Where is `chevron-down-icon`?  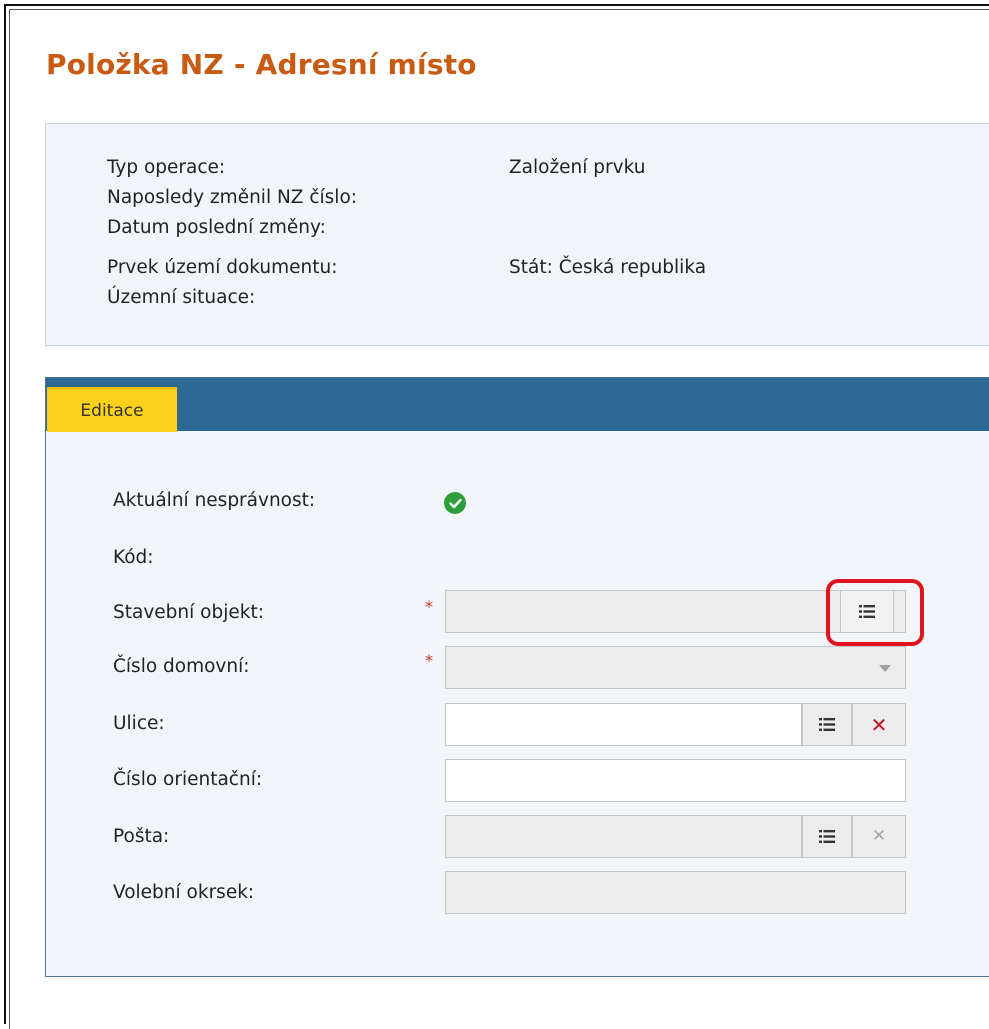
chevron-down-icon is located at coordinates (885, 668).